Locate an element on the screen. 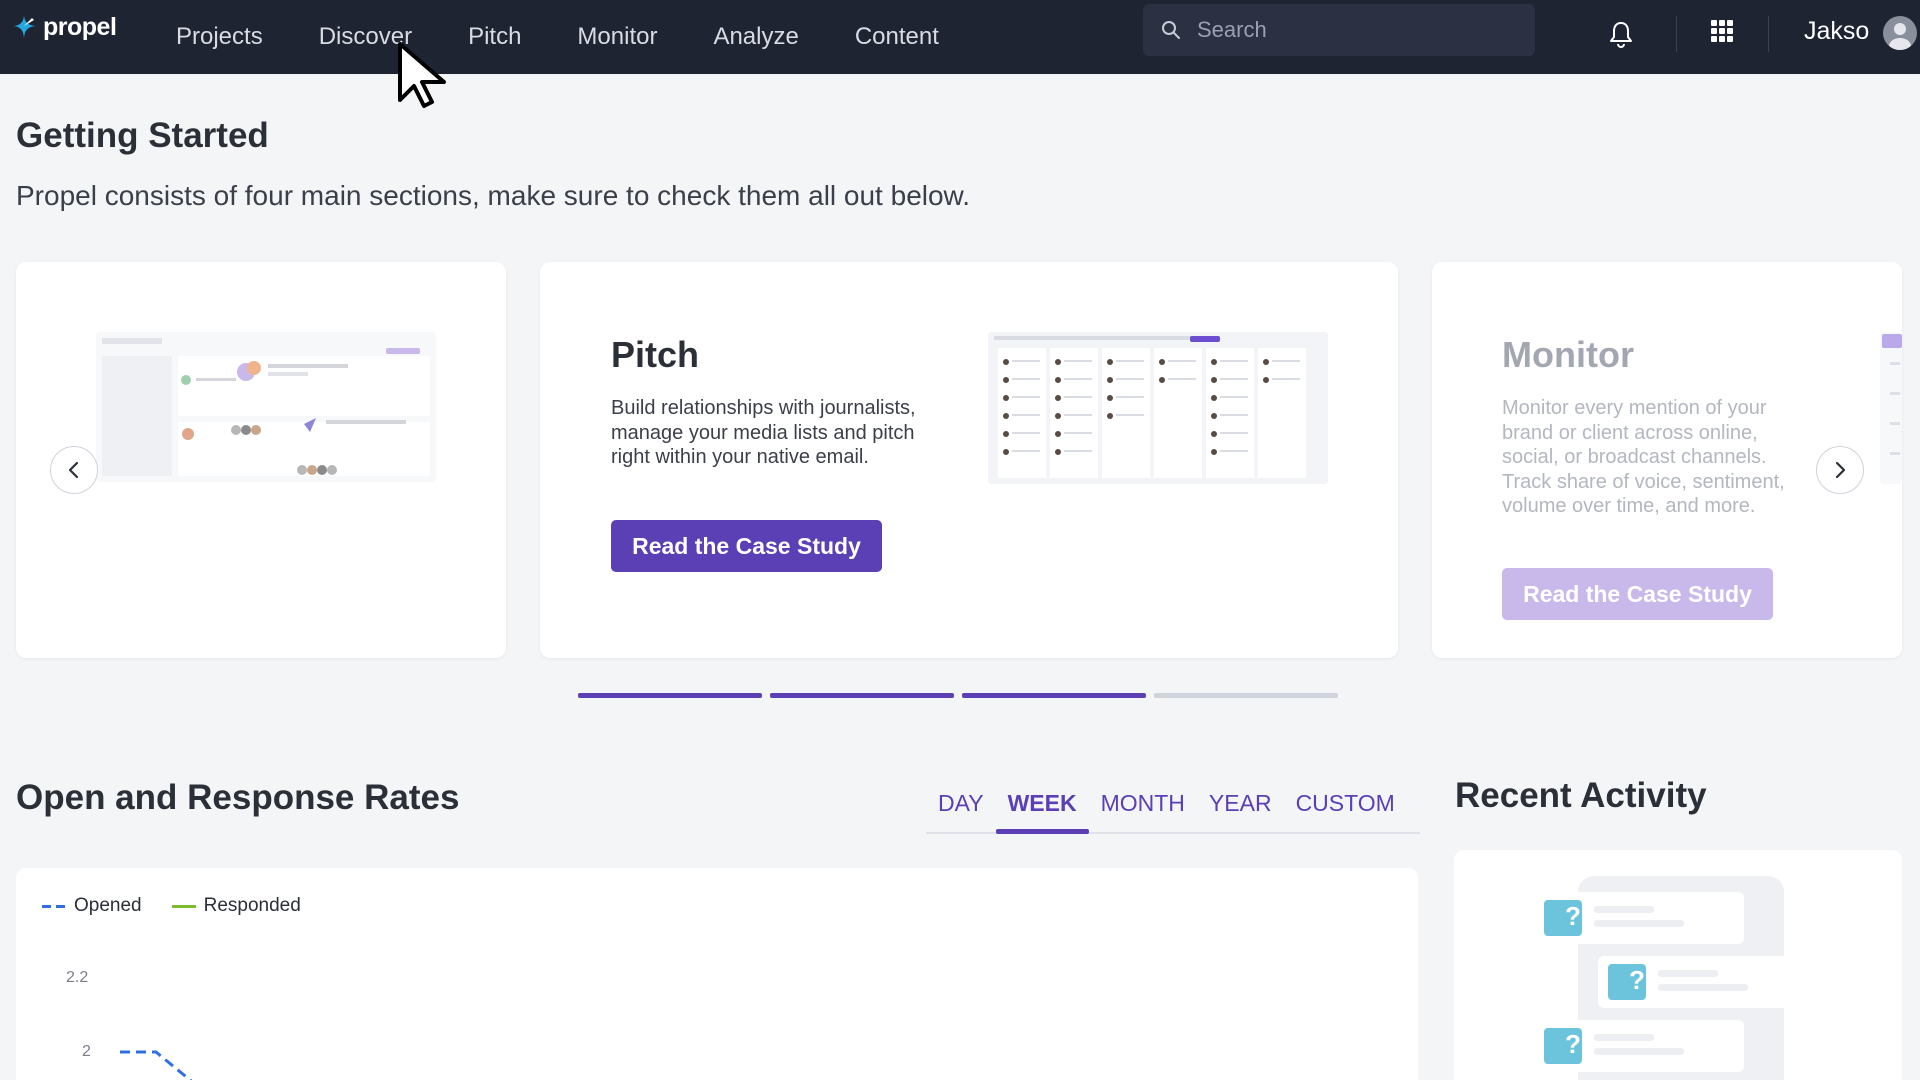 The width and height of the screenshot is (1920, 1080). rates-section-title: Open and Response Rates is located at coordinates (238, 797).